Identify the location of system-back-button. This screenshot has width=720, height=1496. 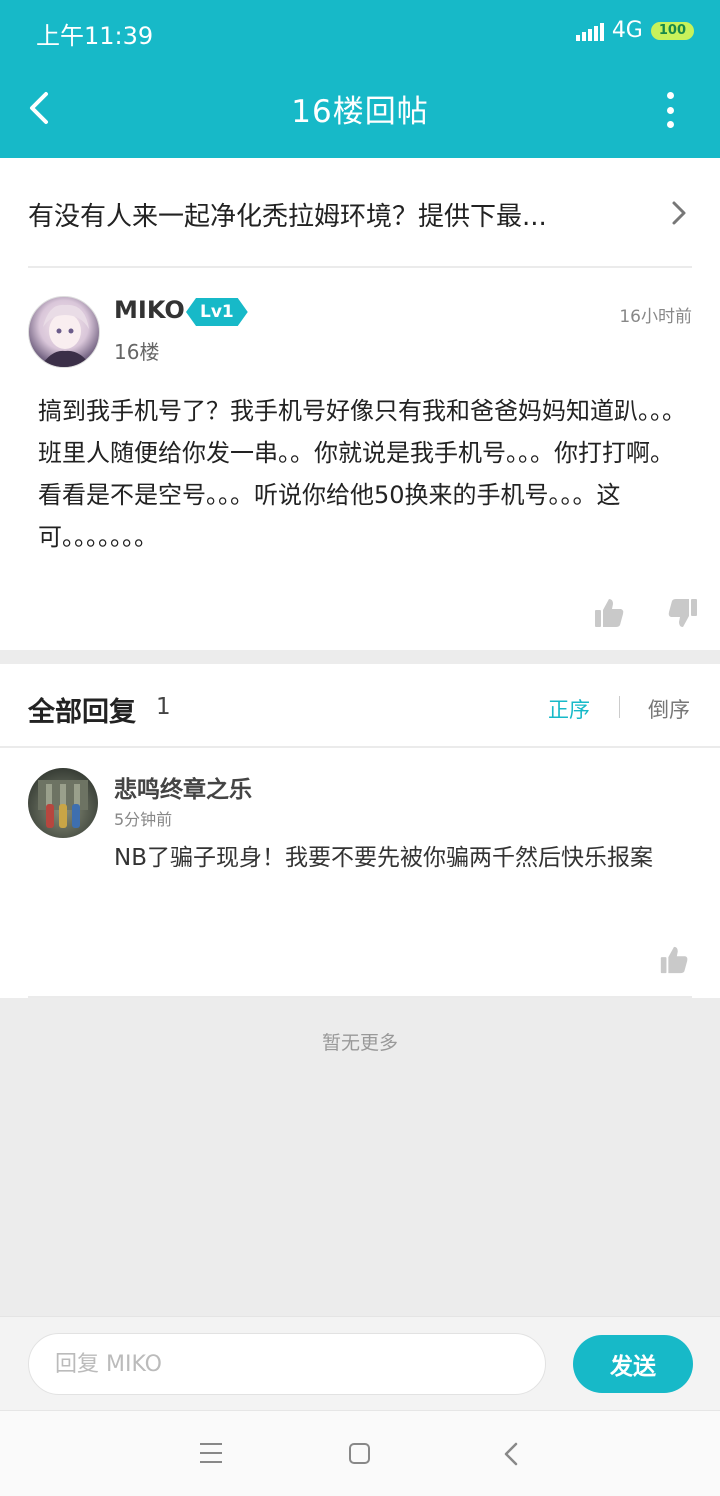
(511, 1454).